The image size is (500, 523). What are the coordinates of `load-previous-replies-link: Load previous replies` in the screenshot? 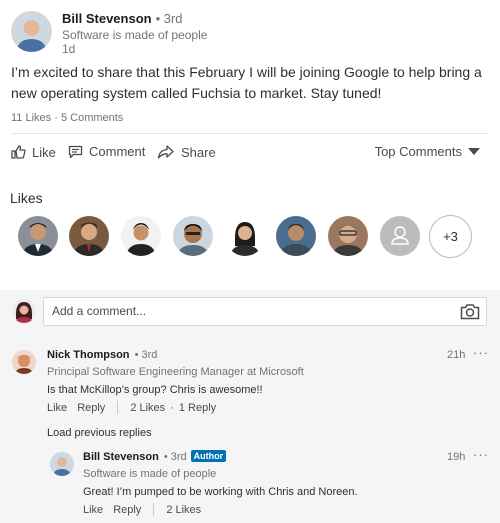 It's located at (99, 433).